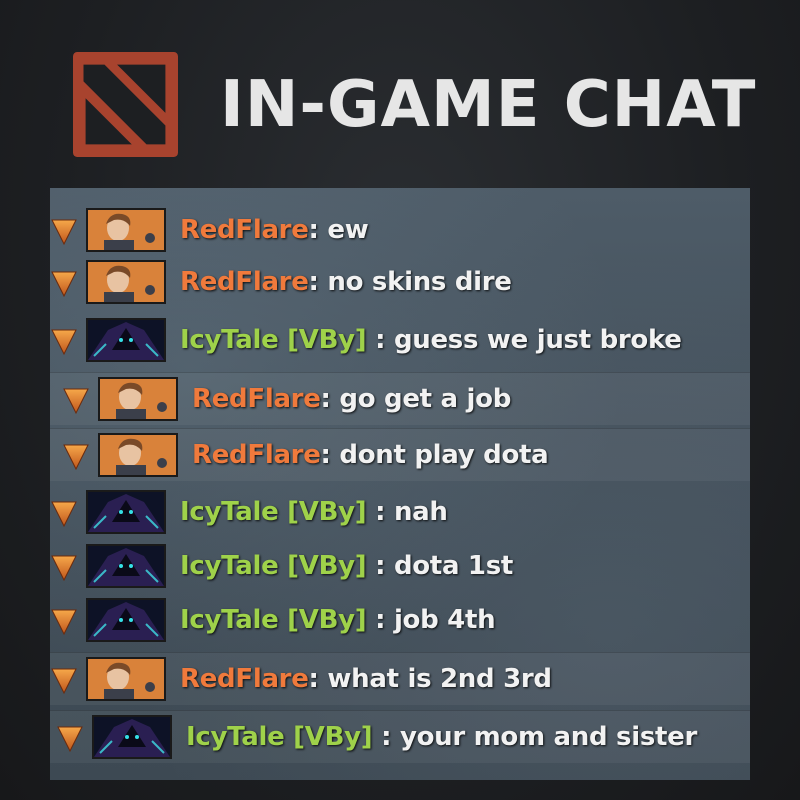  What do you see at coordinates (348, 230) in the screenshot?
I see `chat-message-body: ew` at bounding box center [348, 230].